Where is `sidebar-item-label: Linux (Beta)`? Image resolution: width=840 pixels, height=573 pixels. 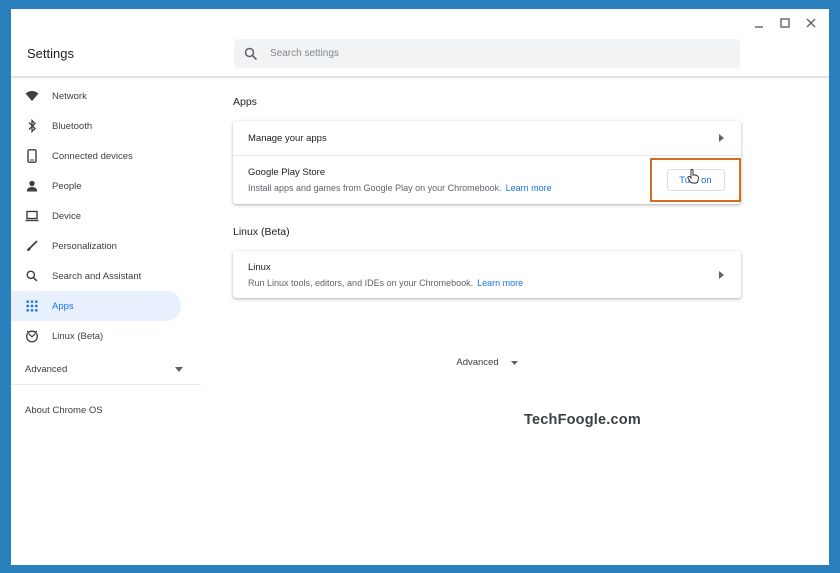
sidebar-item-label: Linux (Beta) is located at coordinates (78, 336).